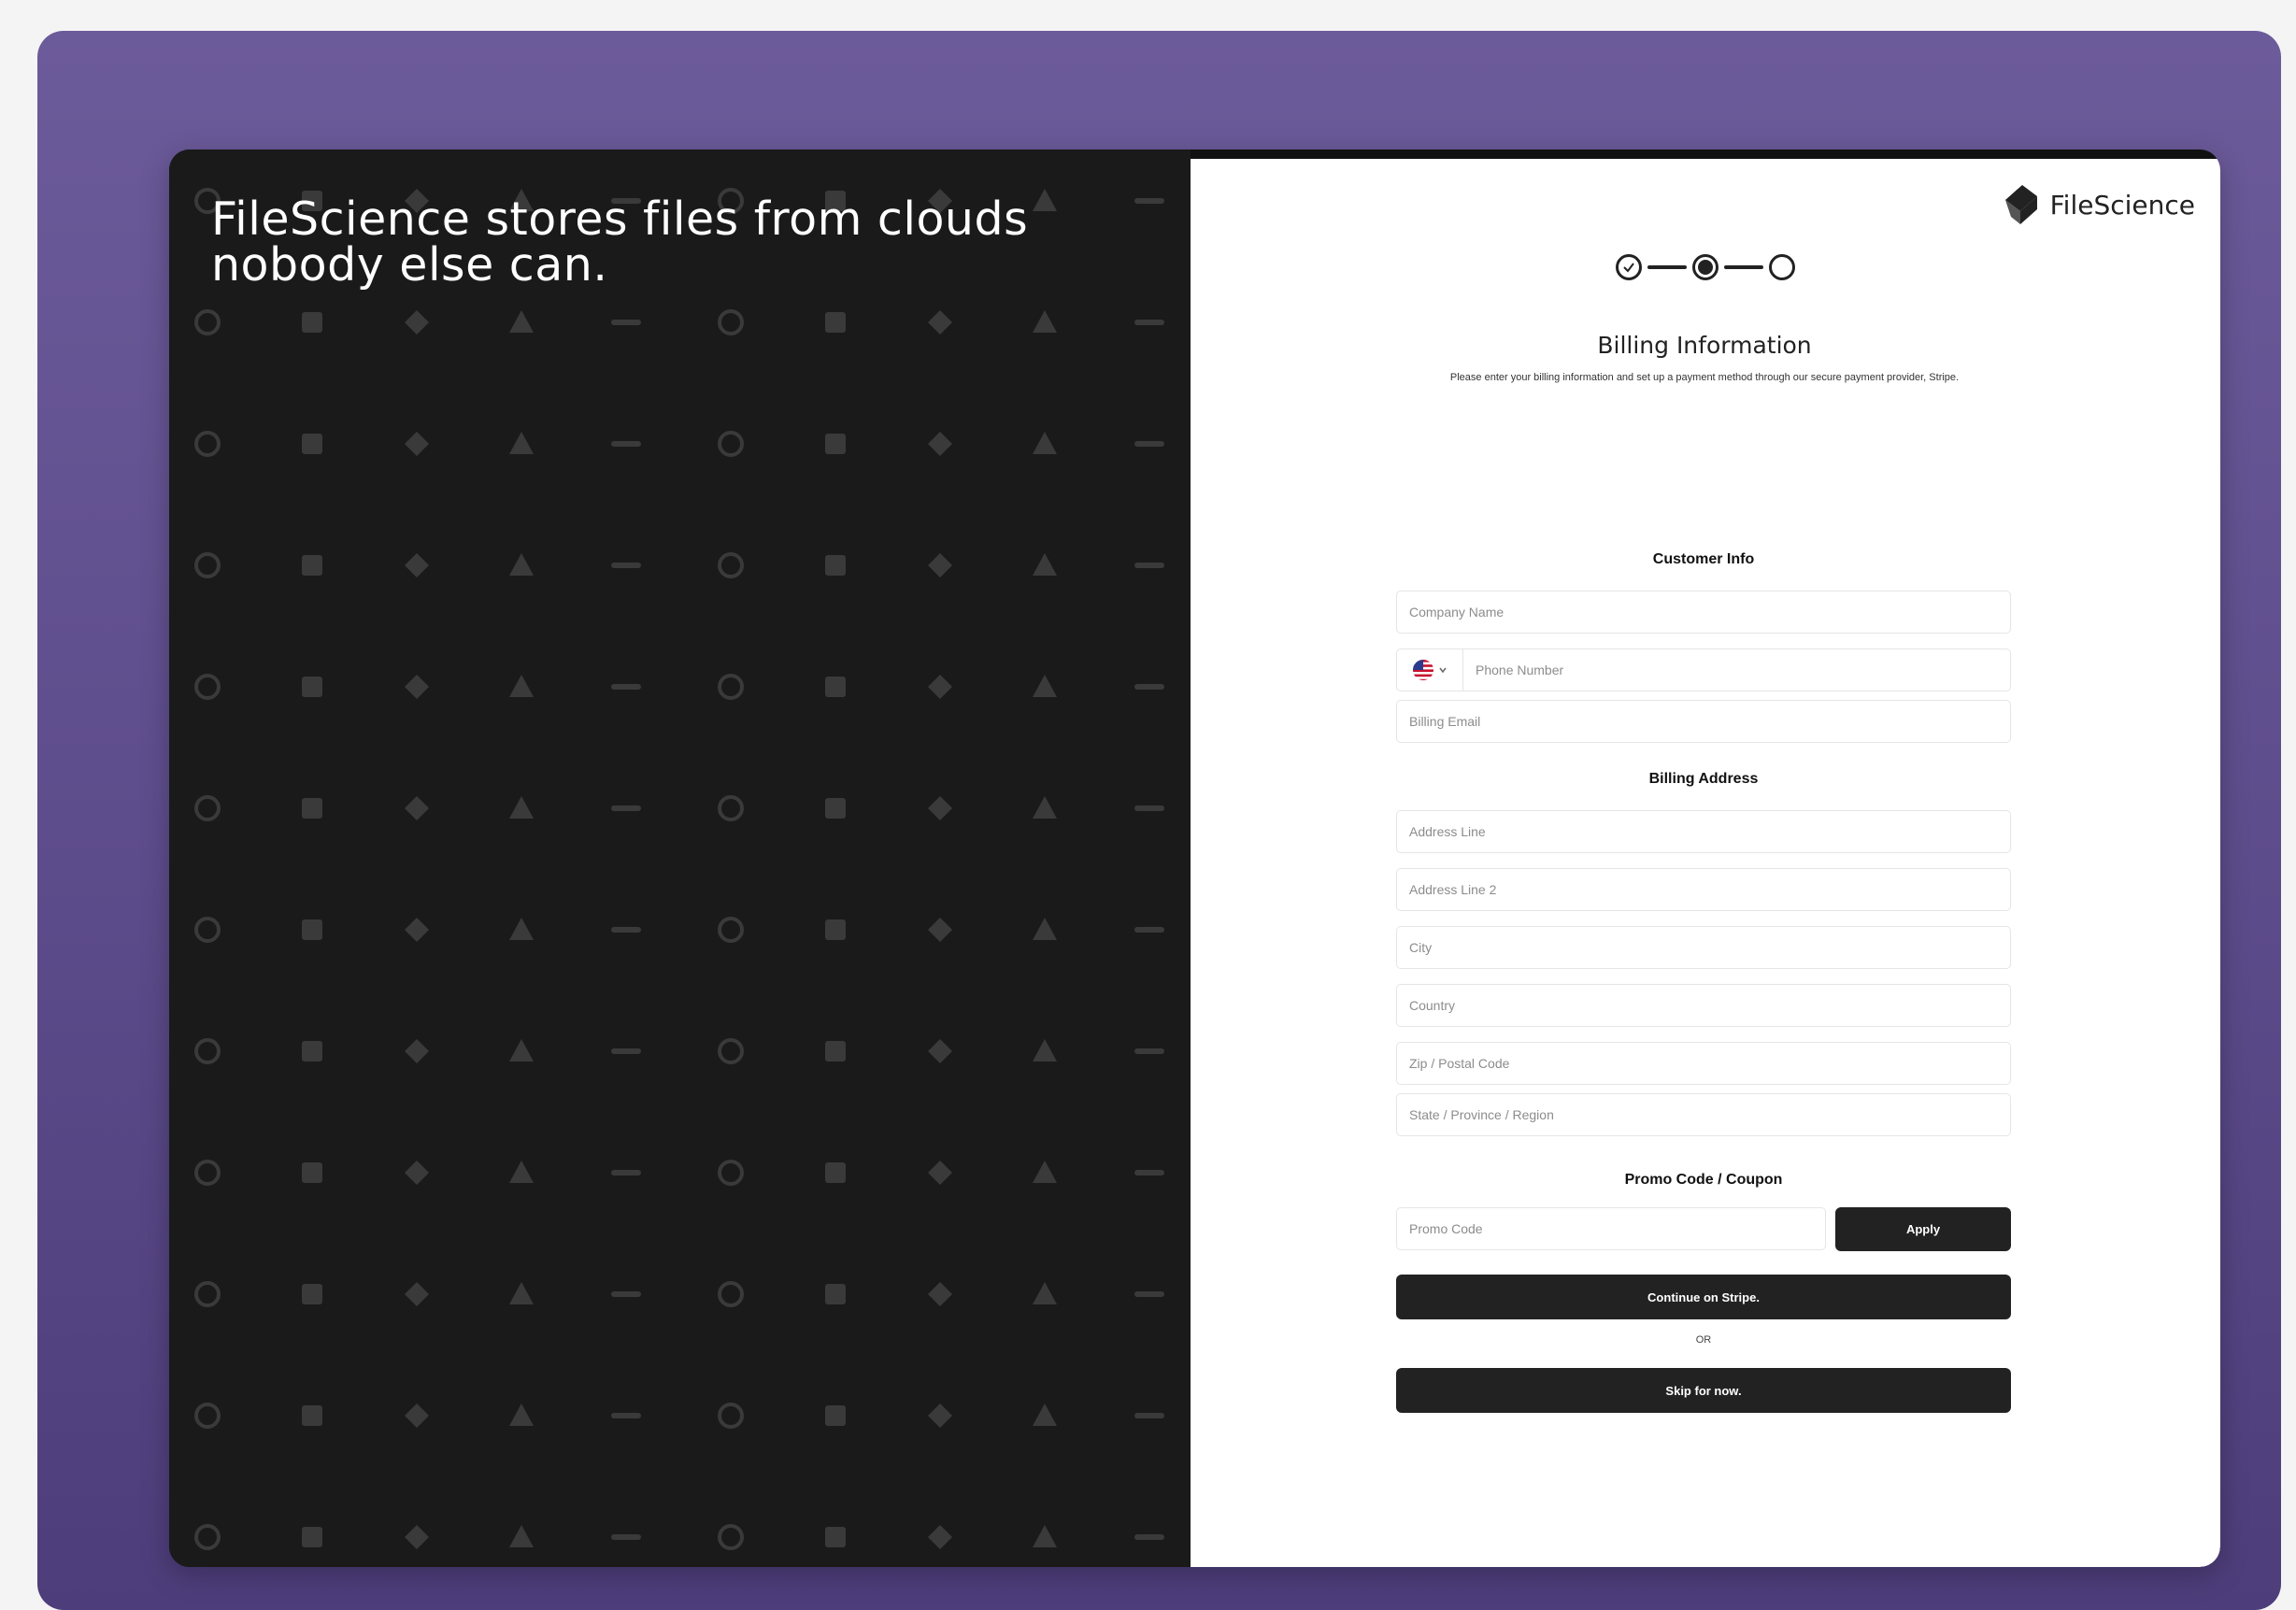 This screenshot has width=2296, height=1610. I want to click on step-3-upcoming, so click(1782, 267).